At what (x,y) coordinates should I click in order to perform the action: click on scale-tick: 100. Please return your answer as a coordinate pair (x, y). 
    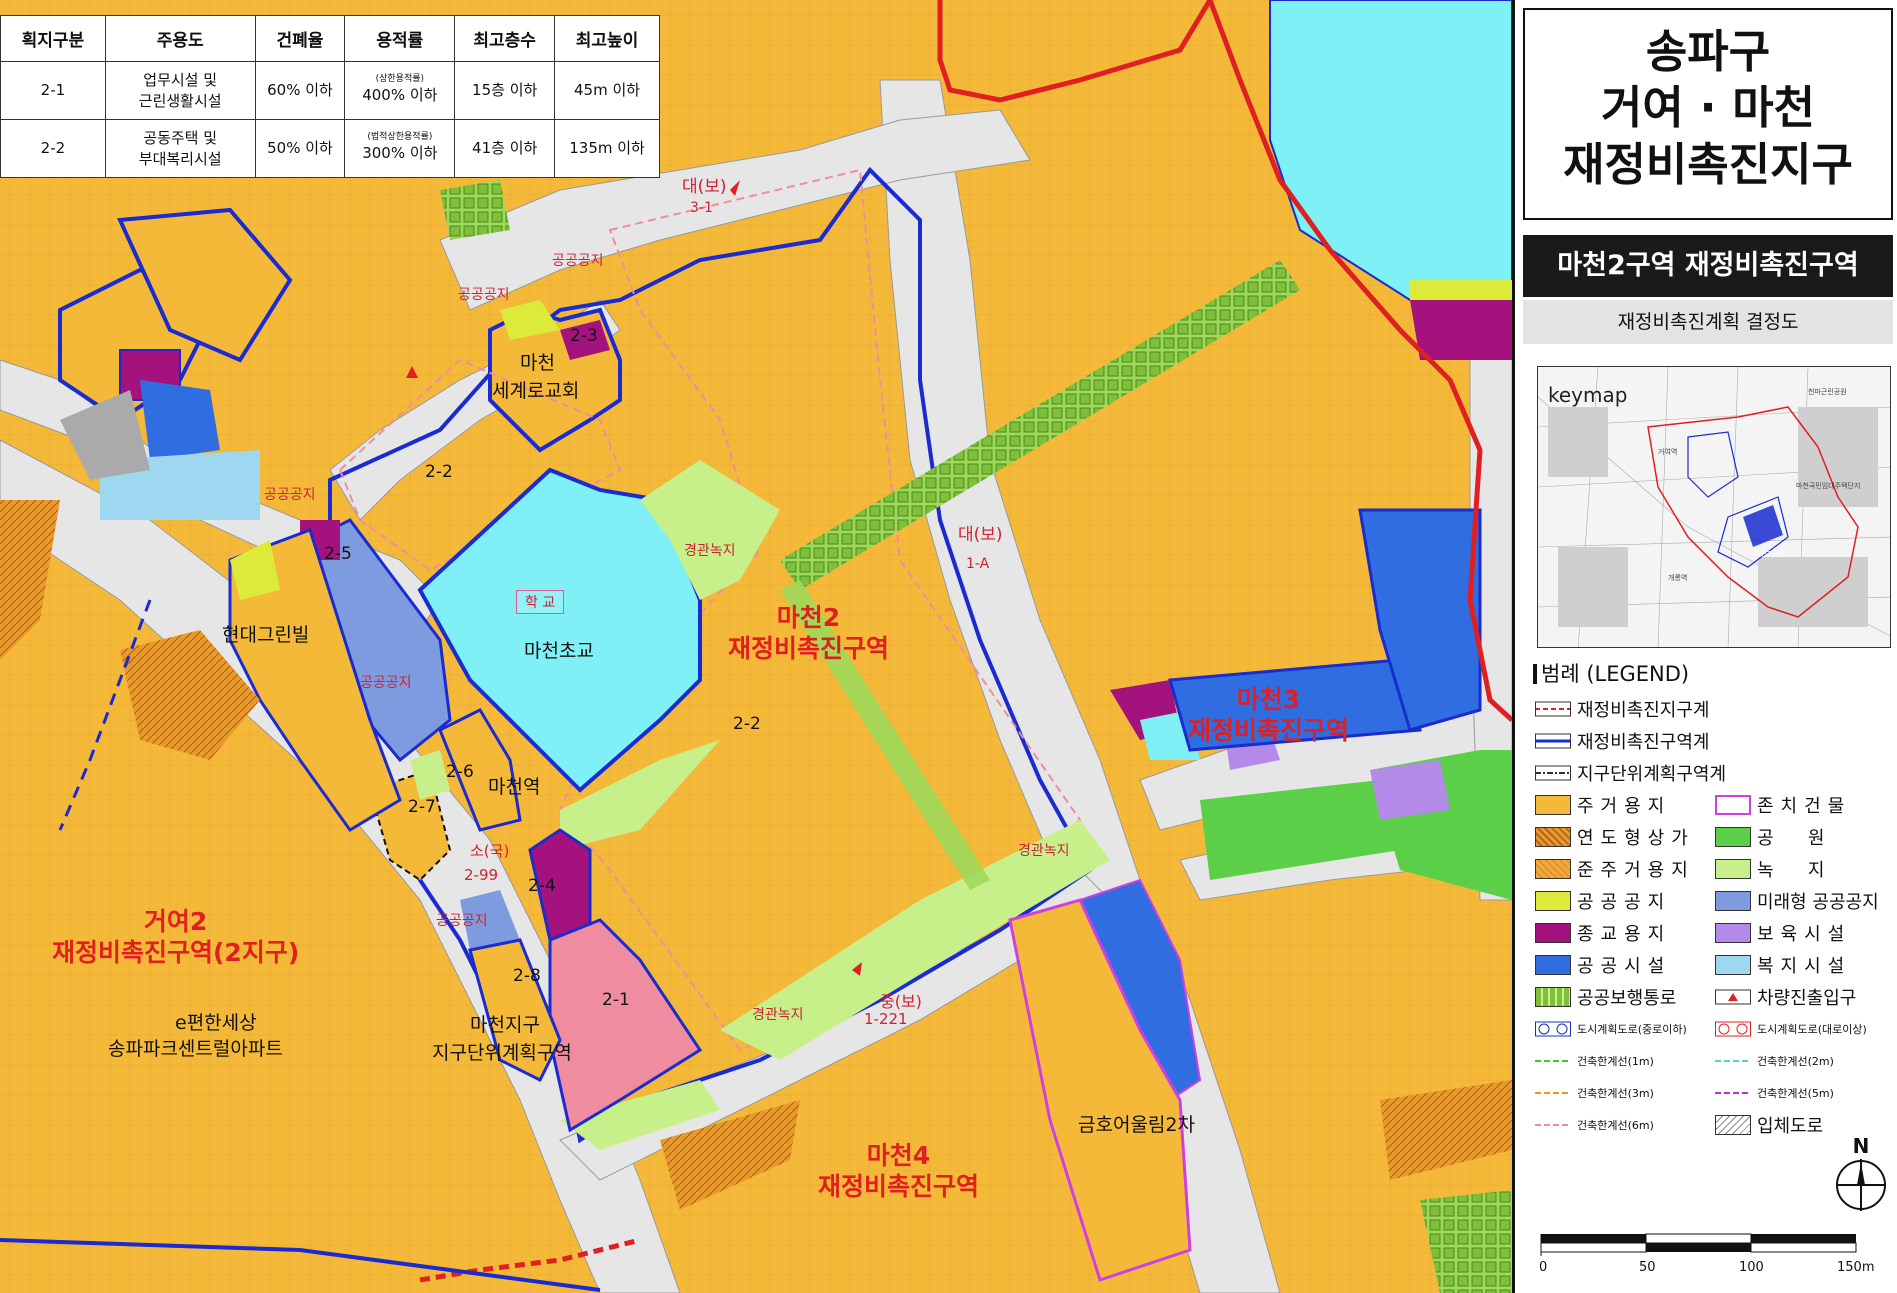
    Looking at the image, I should click on (1751, 1267).